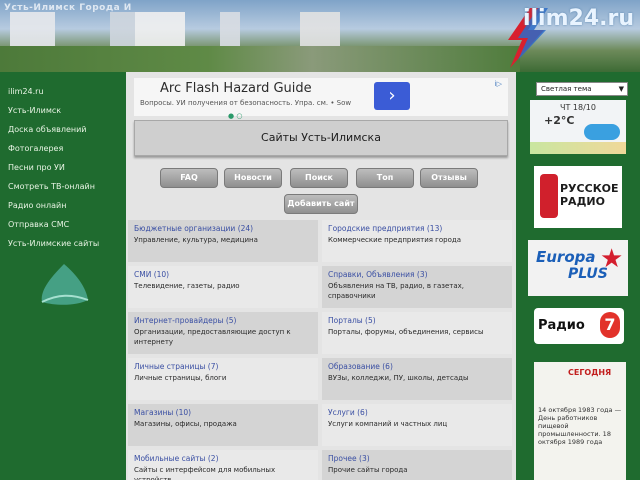  Describe the element at coordinates (578, 18) in the screenshot. I see `site-logo: ilim24.ru` at that location.